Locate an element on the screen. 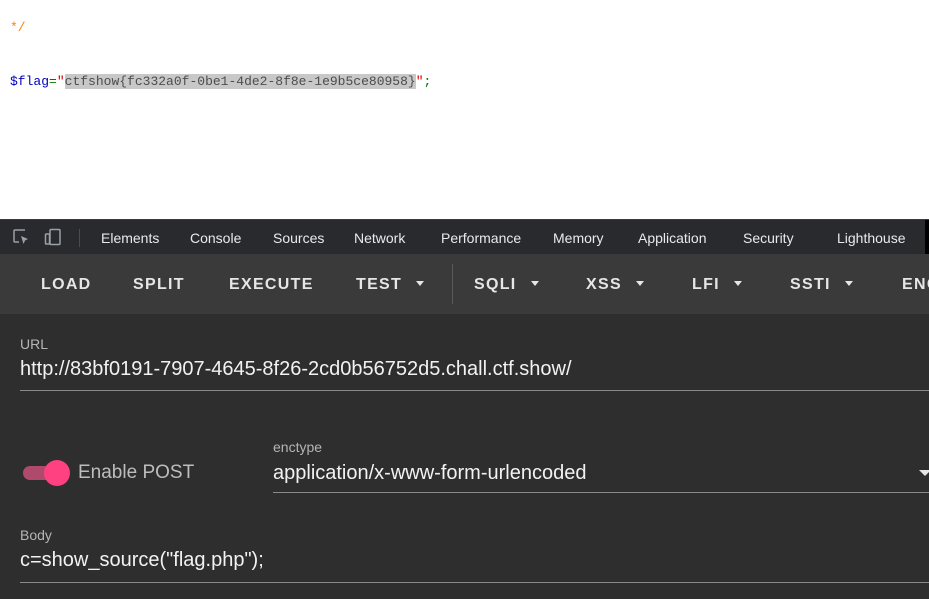 The height and width of the screenshot is (599, 929). enctype-underline is located at coordinates (601, 492).